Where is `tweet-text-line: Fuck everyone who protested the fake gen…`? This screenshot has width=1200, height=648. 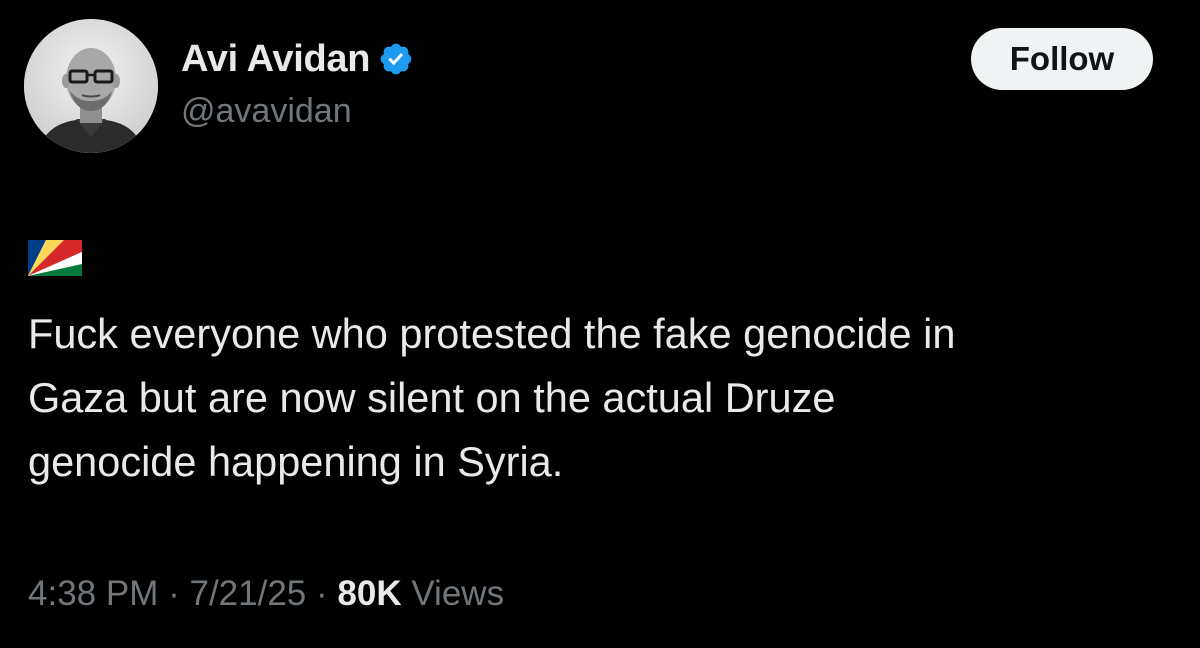 tweet-text-line: Fuck everyone who protested the fake gen… is located at coordinates (492, 333).